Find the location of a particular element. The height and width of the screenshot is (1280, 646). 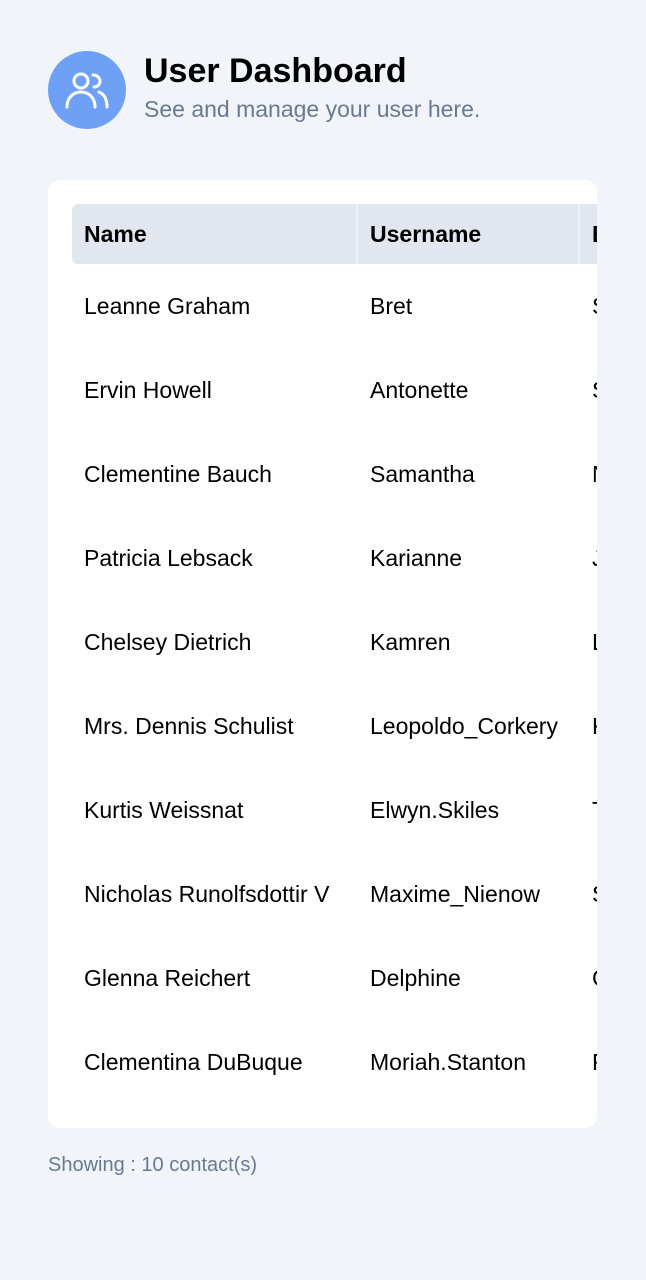

cell-name: Chelsey Dietrich is located at coordinates (168, 641).